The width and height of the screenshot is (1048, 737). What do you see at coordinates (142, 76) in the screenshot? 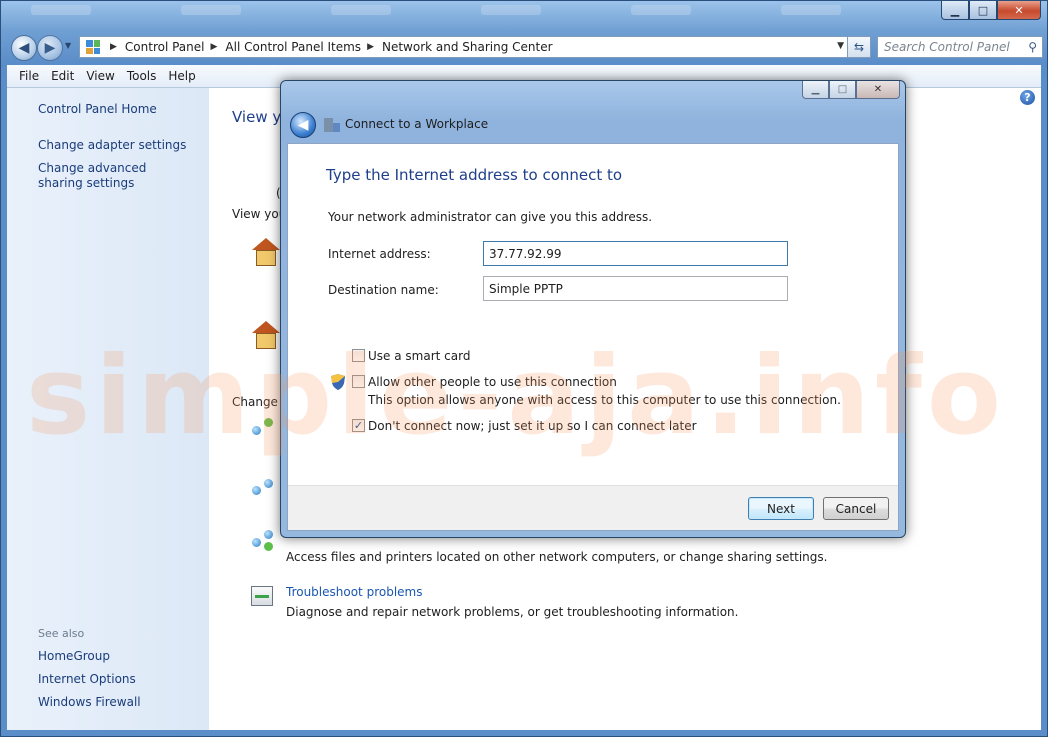
I see `menu-tools: Tools` at bounding box center [142, 76].